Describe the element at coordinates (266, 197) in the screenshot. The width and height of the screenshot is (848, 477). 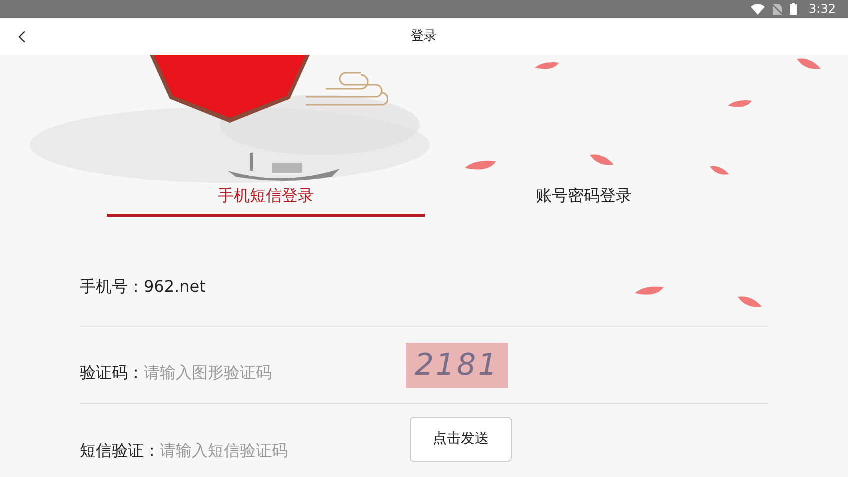
I see `login-tab: 手机短信登录` at that location.